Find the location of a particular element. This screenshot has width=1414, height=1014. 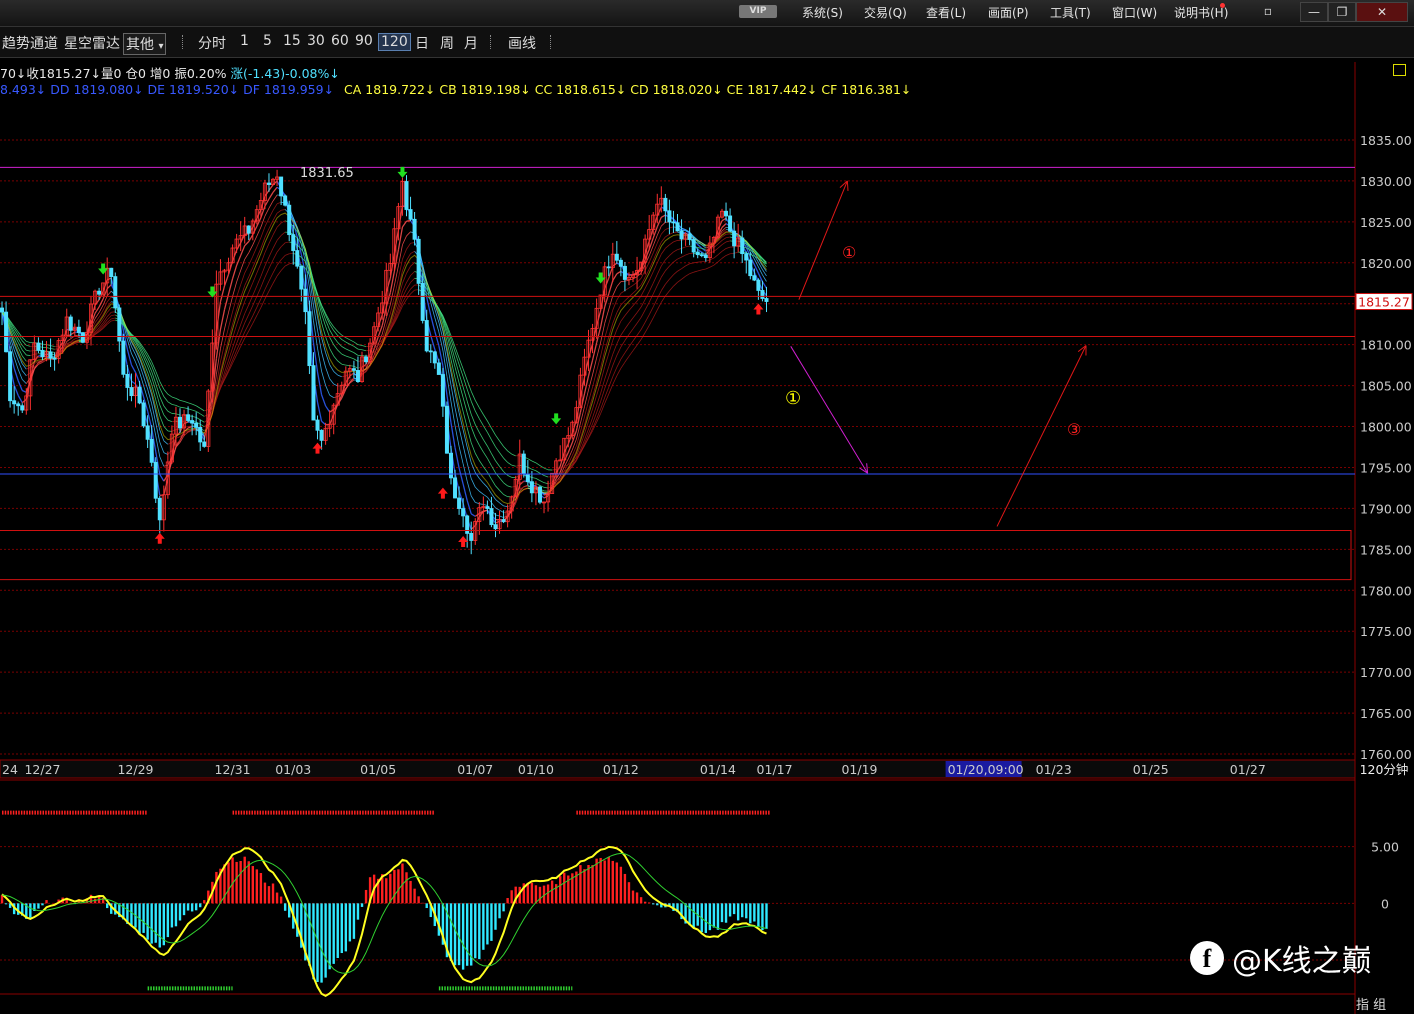

minimize-button: — is located at coordinates (1314, 12).